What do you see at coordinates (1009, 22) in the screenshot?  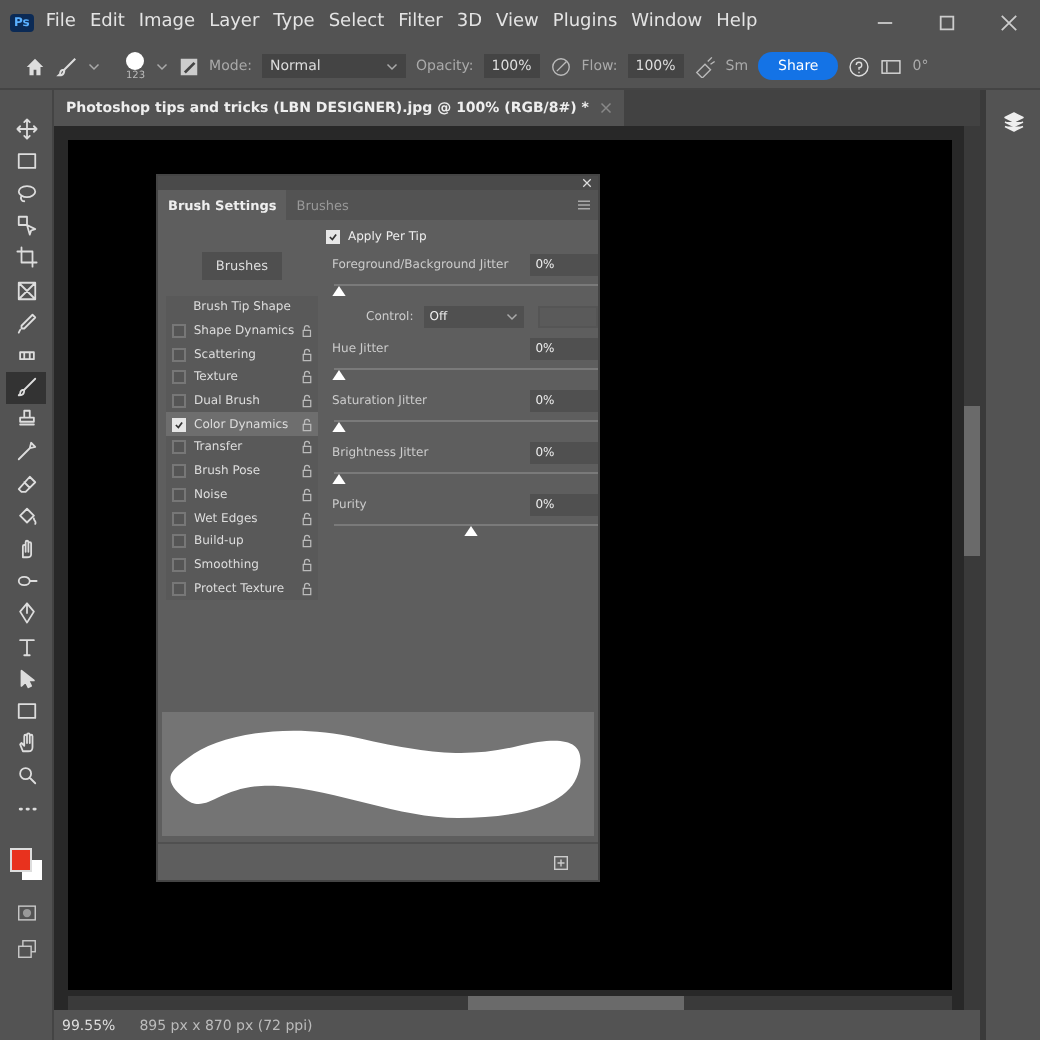 I see `close-icon` at bounding box center [1009, 22].